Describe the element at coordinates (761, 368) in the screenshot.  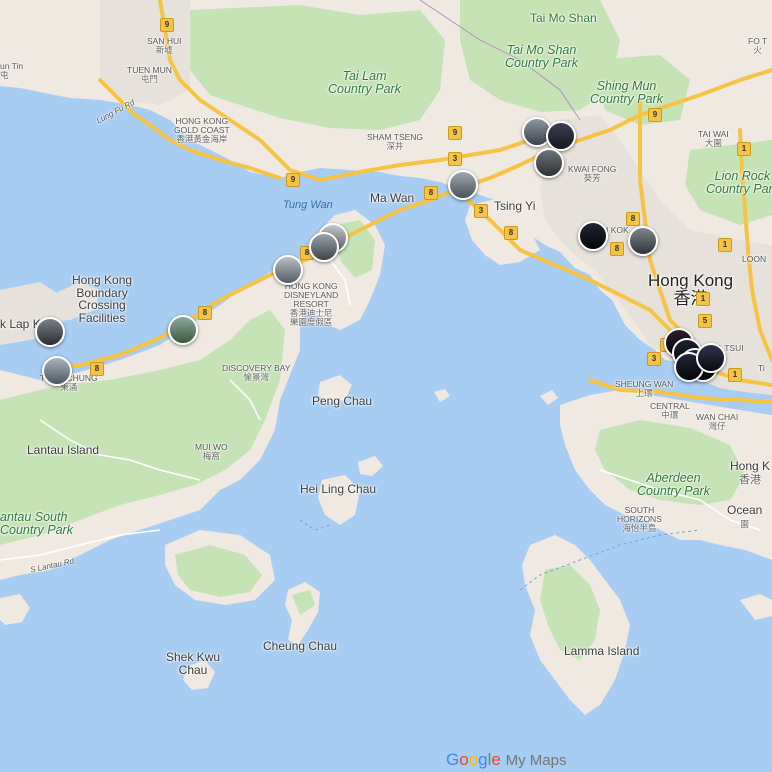
I see `label-ti: Ti` at that location.